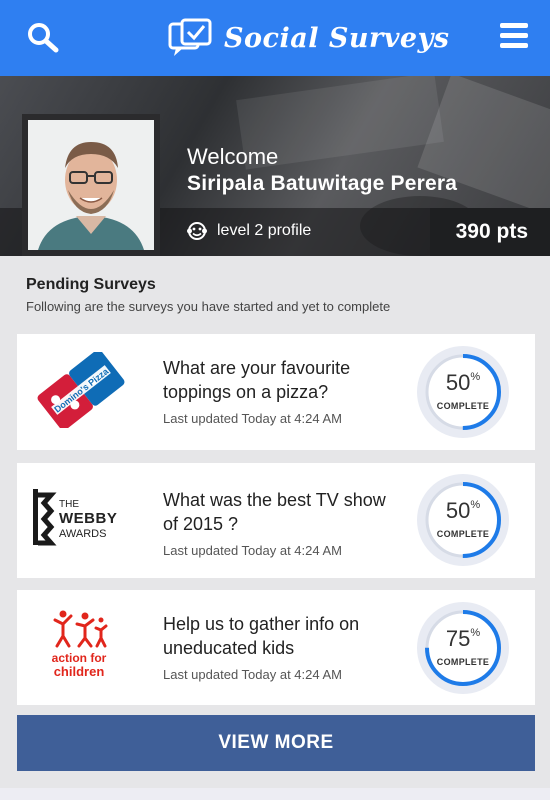 This screenshot has width=550, height=800. Describe the element at coordinates (264, 230) in the screenshot. I see `profile-level-label: level 2 profile` at that location.